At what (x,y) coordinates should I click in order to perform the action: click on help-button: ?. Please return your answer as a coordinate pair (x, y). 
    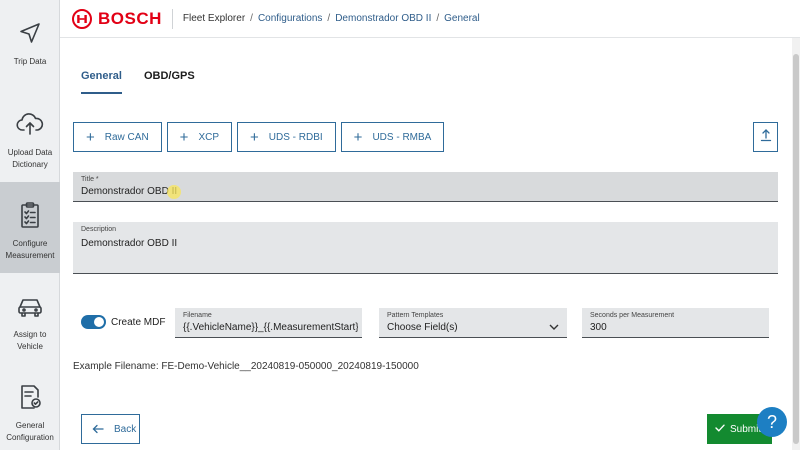
    Looking at the image, I should click on (772, 422).